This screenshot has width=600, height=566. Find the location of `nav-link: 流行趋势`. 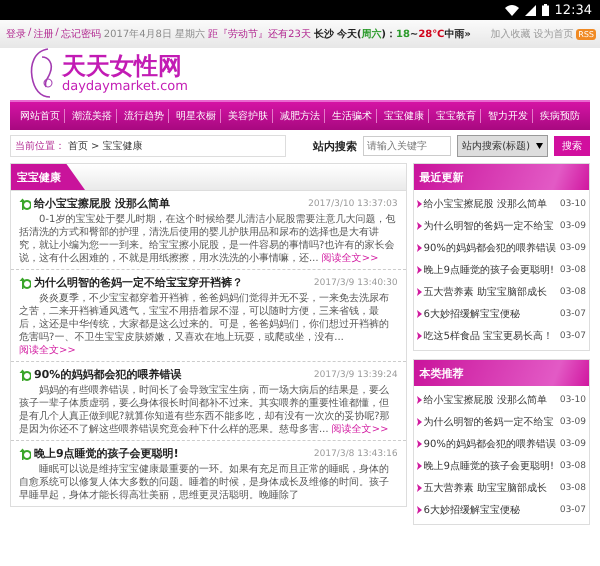

nav-link: 流行趋势 is located at coordinates (144, 116).